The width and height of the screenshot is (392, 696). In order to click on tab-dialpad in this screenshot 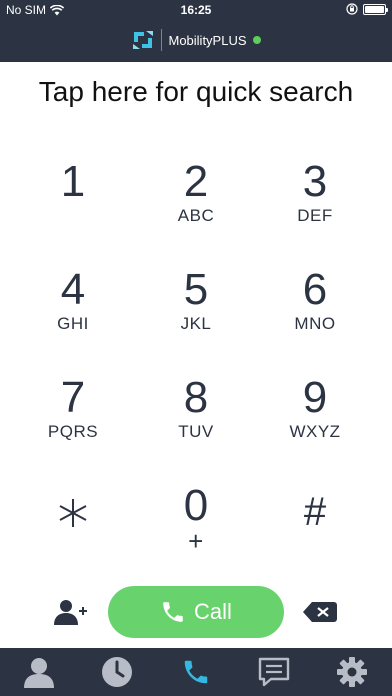, I will do `click(196, 672)`.